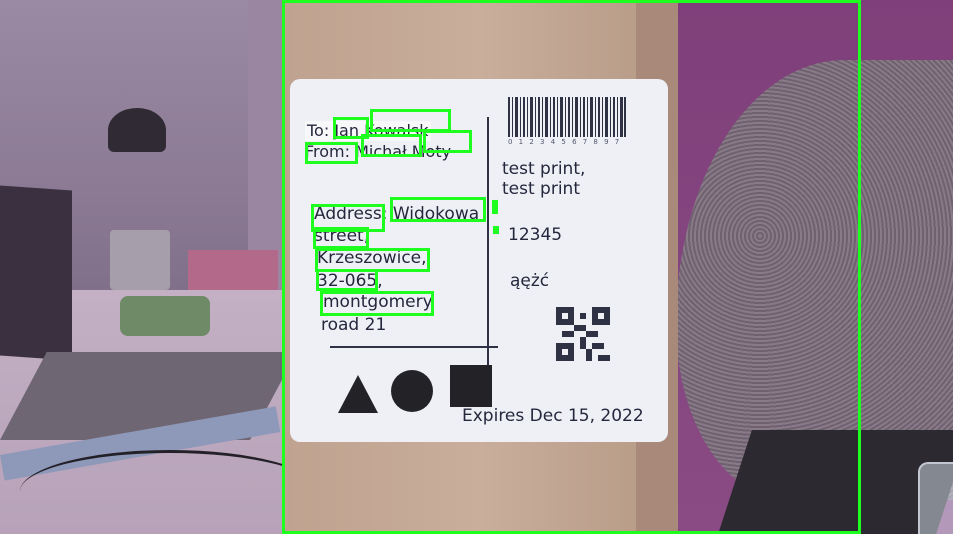 This screenshot has height=534, width=953. What do you see at coordinates (165, 316) in the screenshot?
I see `green-cloth` at bounding box center [165, 316].